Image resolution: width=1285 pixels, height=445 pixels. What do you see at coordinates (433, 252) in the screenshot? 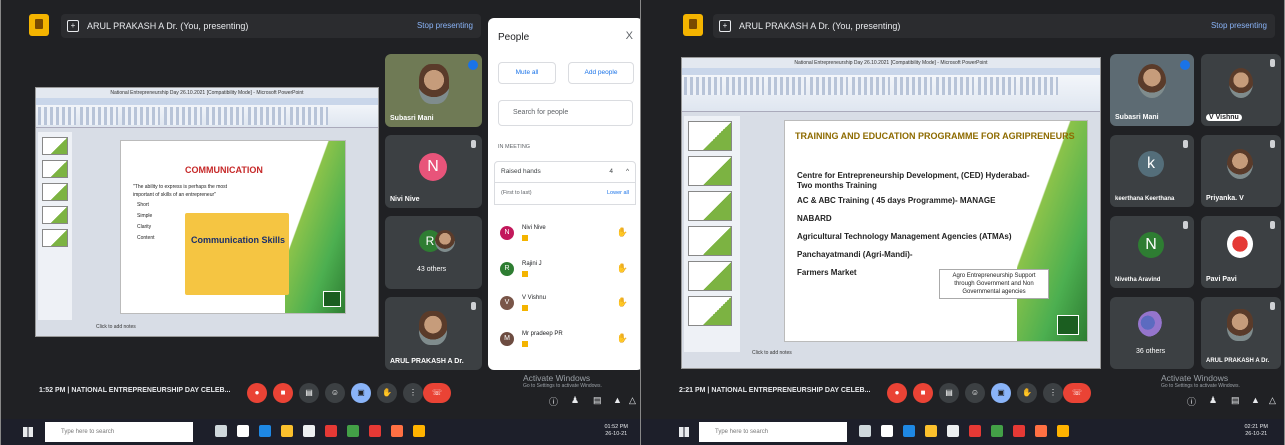
I see `participant-tile-others: R 43 others` at bounding box center [433, 252].